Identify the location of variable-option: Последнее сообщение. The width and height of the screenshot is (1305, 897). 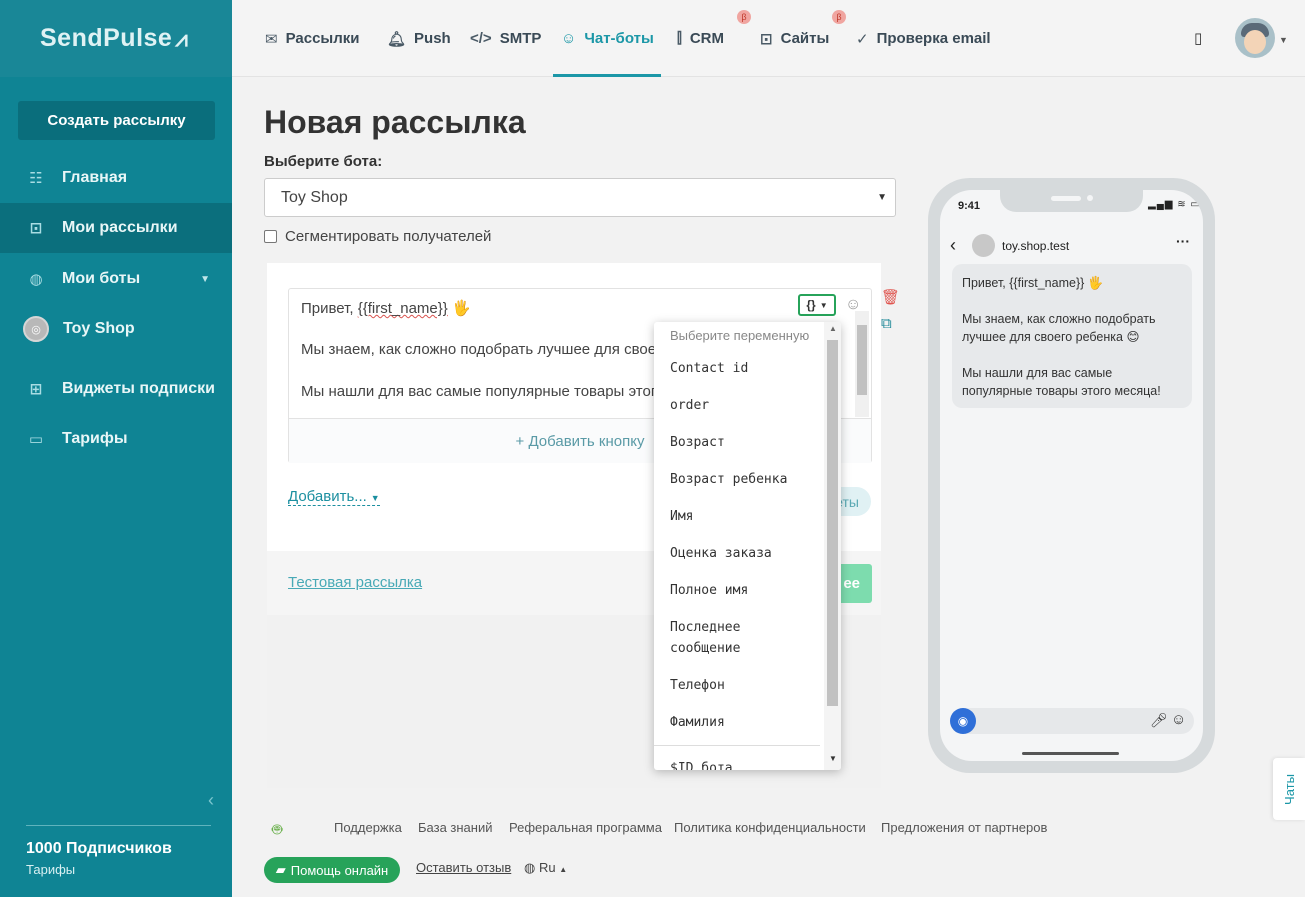
(725, 638).